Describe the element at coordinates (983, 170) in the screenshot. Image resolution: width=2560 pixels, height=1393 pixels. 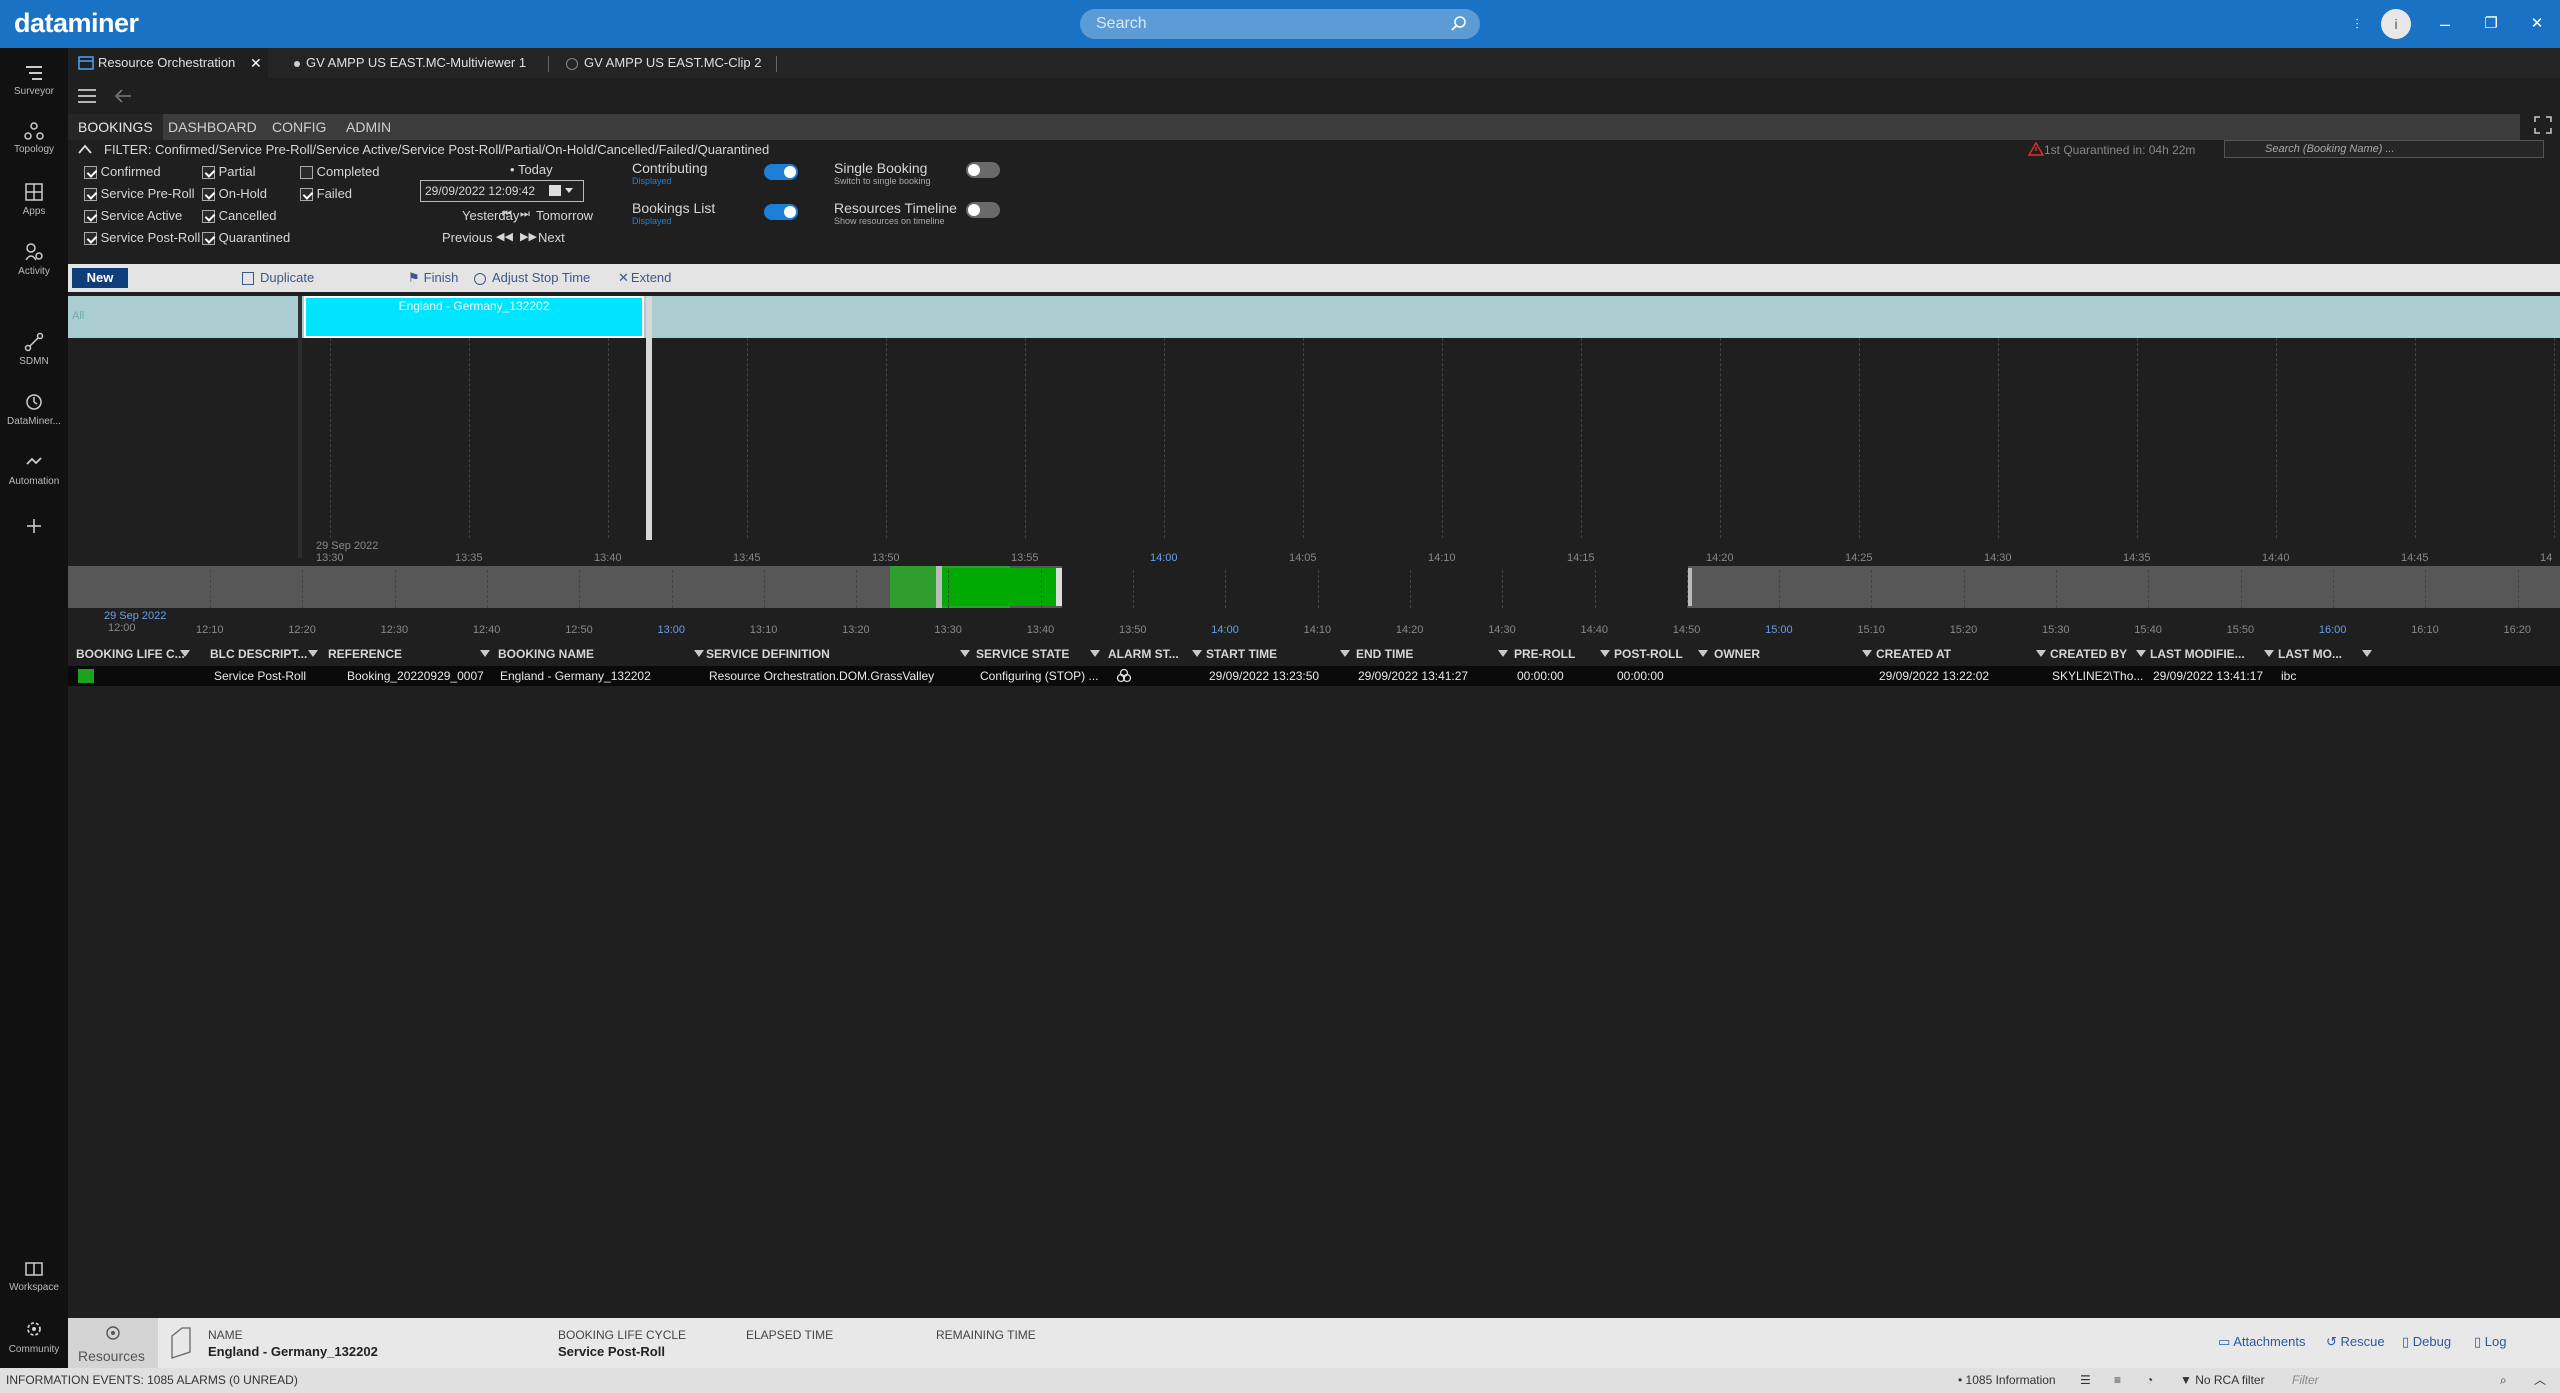
I see `single-booking-toggle` at that location.